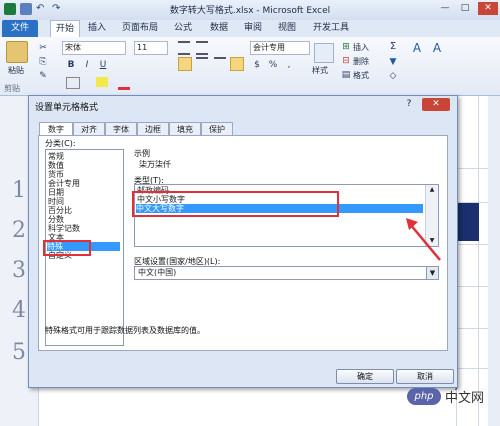  What do you see at coordinates (56, 174) in the screenshot?
I see `list-item: 货币` at bounding box center [56, 174].